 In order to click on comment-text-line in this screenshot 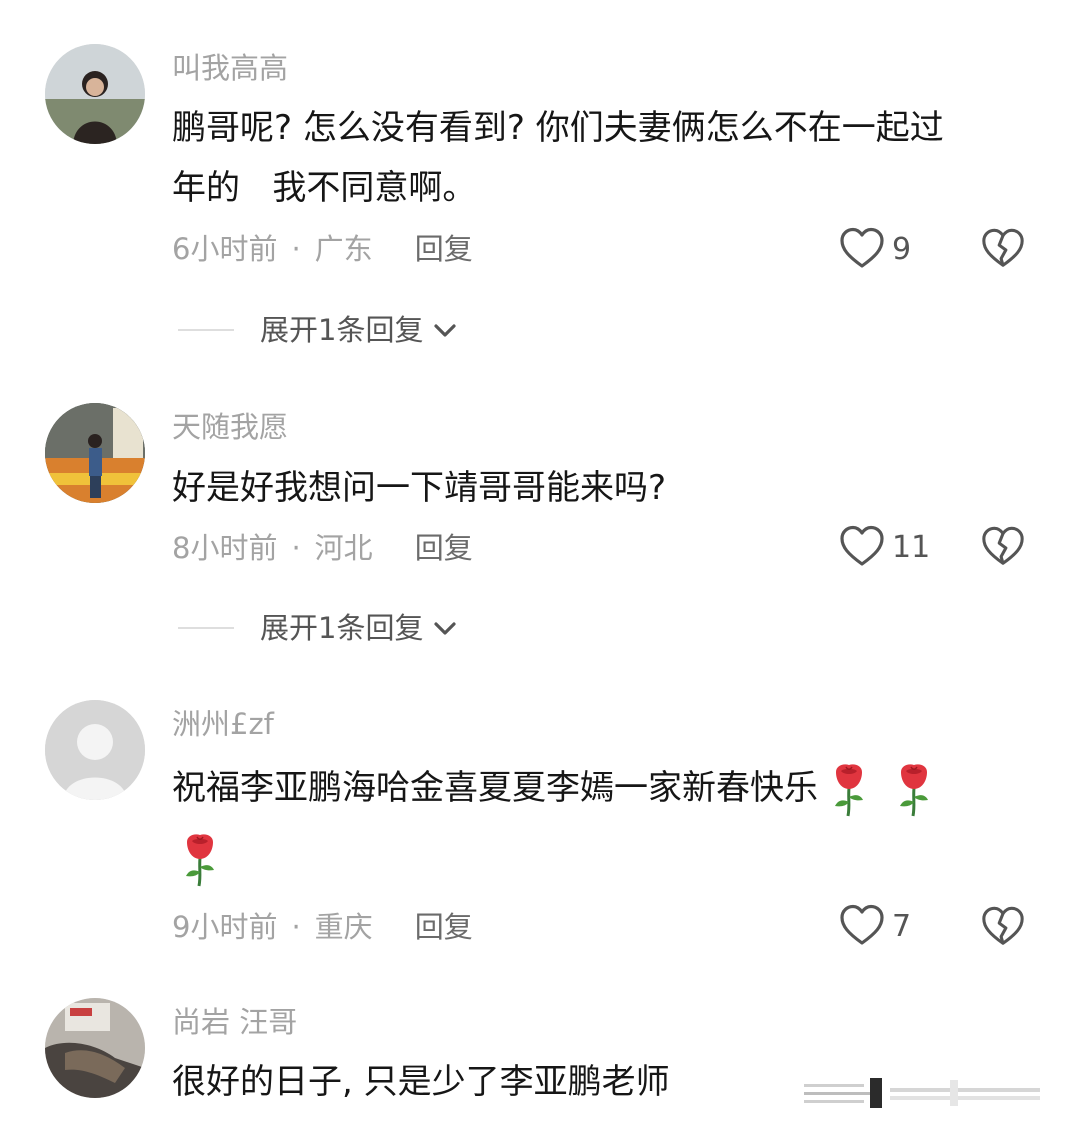, I will do `click(602, 858)`.